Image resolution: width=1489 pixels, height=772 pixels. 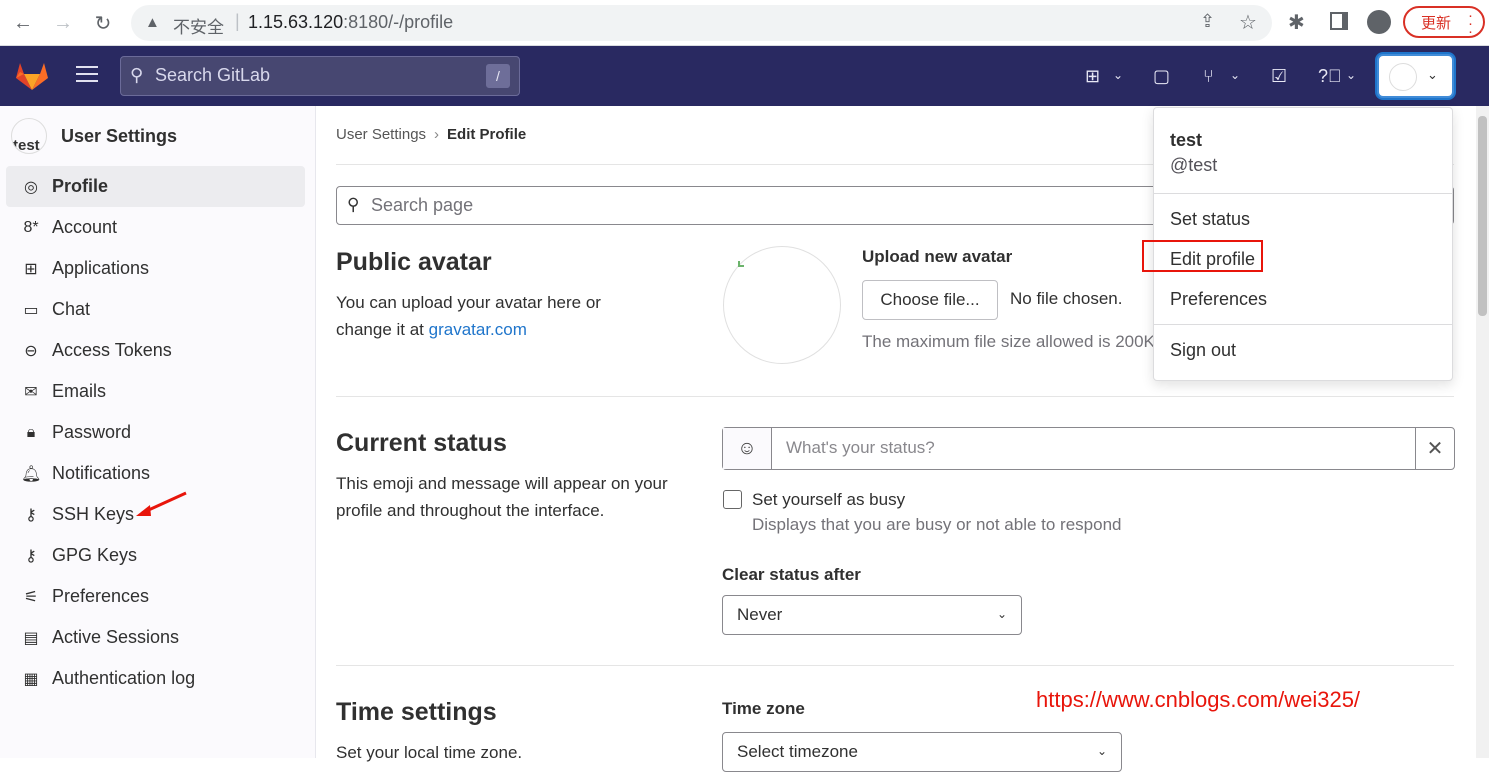 What do you see at coordinates (1210, 219) in the screenshot?
I see `set-status-menu-item: Set status` at bounding box center [1210, 219].